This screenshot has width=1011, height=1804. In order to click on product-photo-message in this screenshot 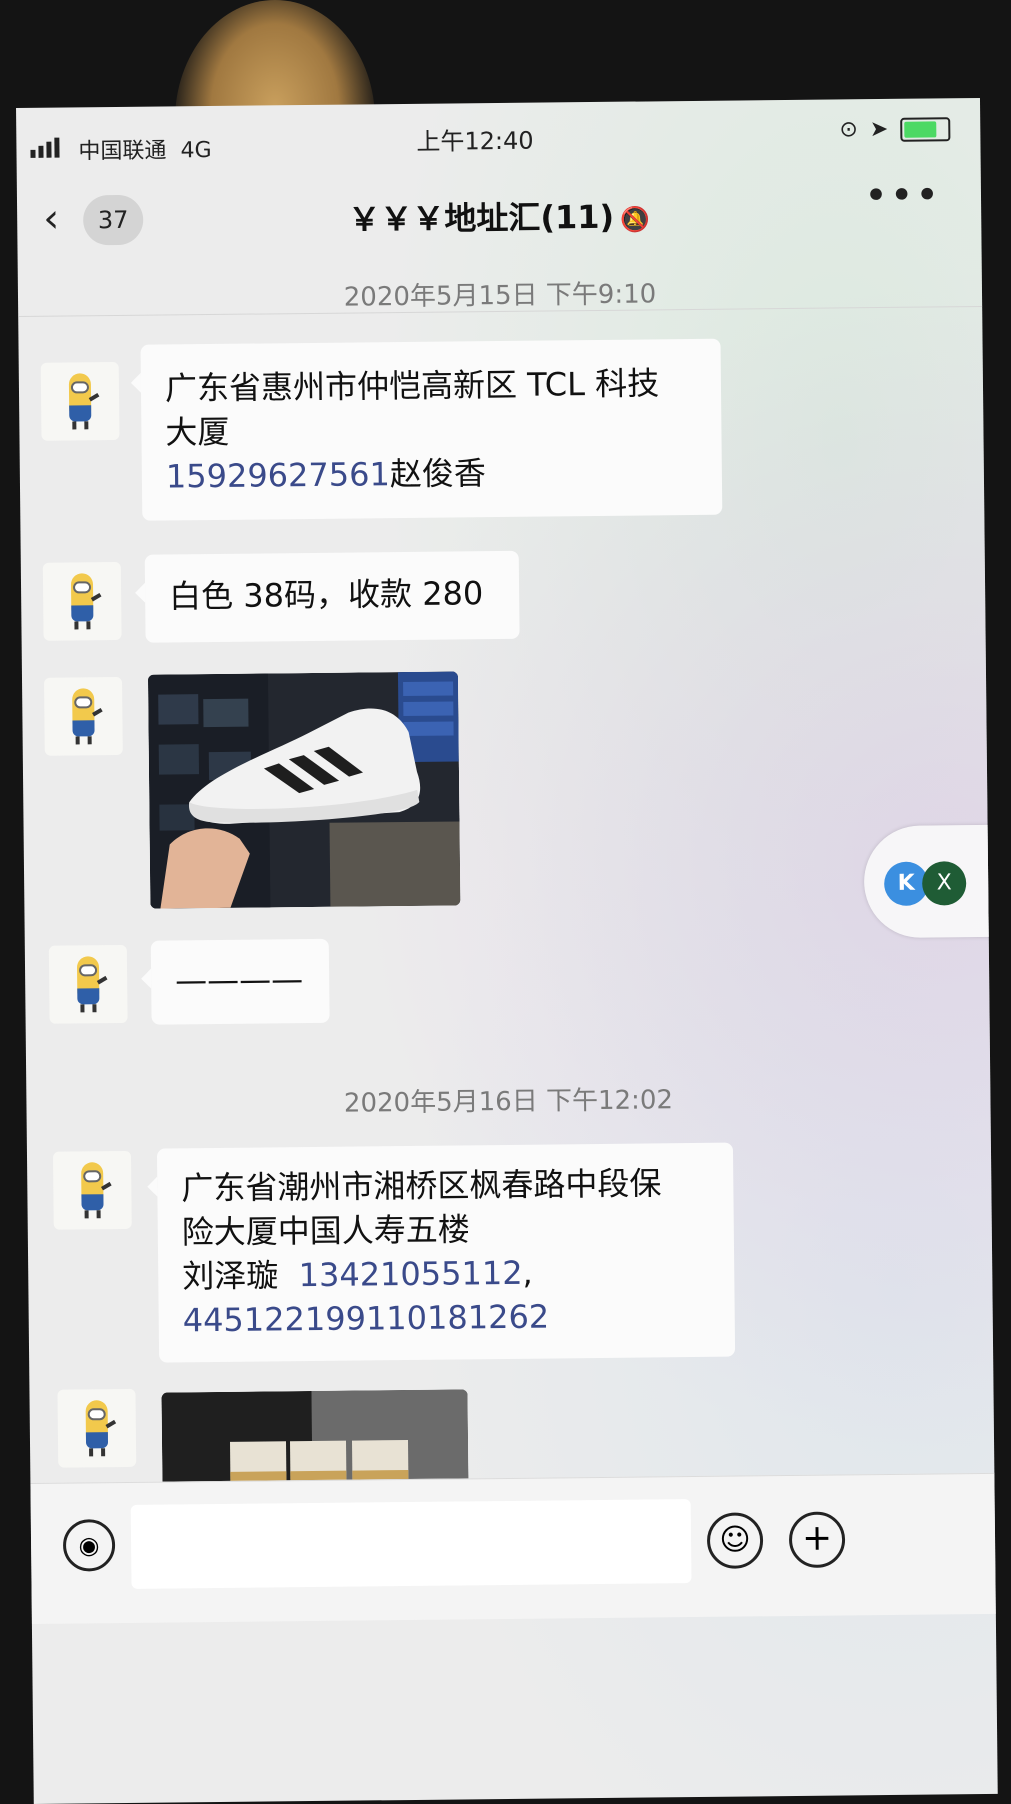, I will do `click(315, 1439)`.